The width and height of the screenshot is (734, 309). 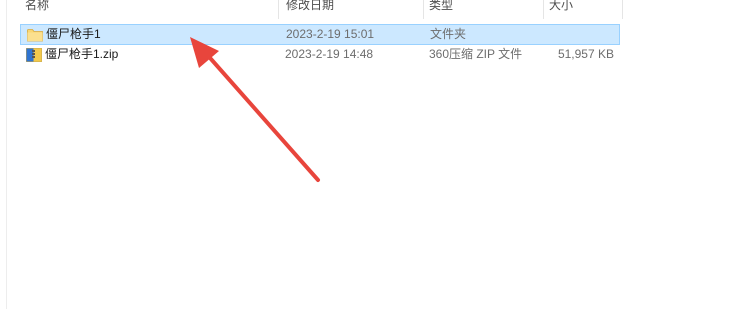 I want to click on column-header-size: 大小, so click(x=582, y=9).